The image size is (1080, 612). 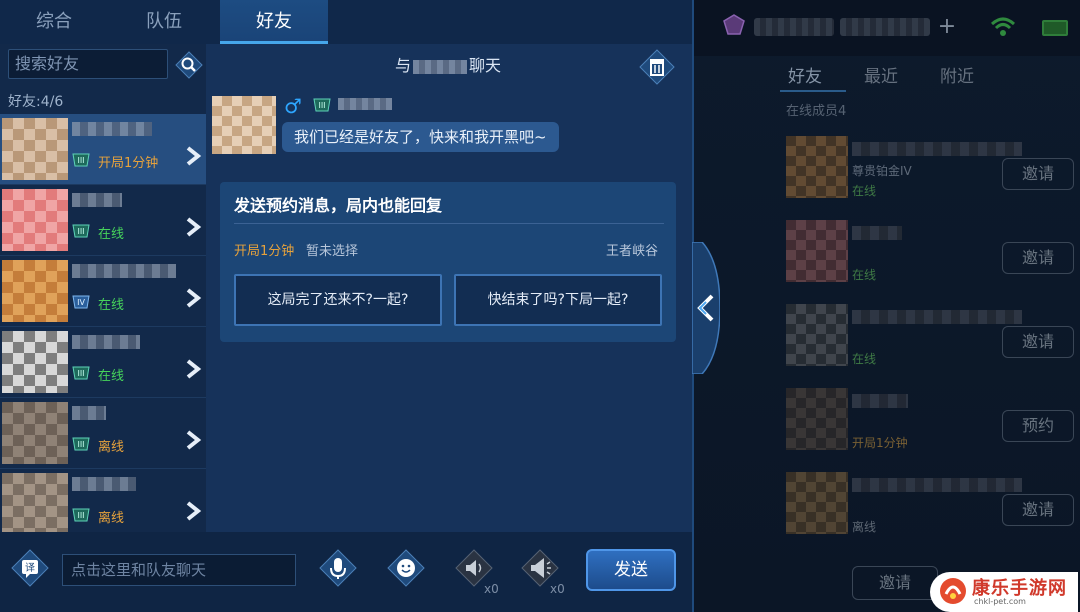 What do you see at coordinates (30, 568) in the screenshot?
I see `translate-icon: 译` at bounding box center [30, 568].